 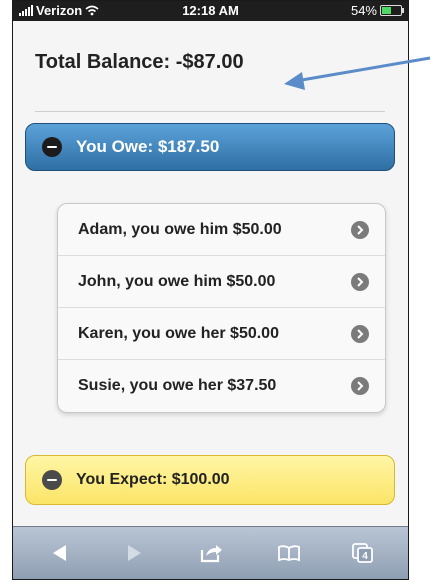 I want to click on list-item: Karen, you owe her $50.00, so click(x=221, y=334).